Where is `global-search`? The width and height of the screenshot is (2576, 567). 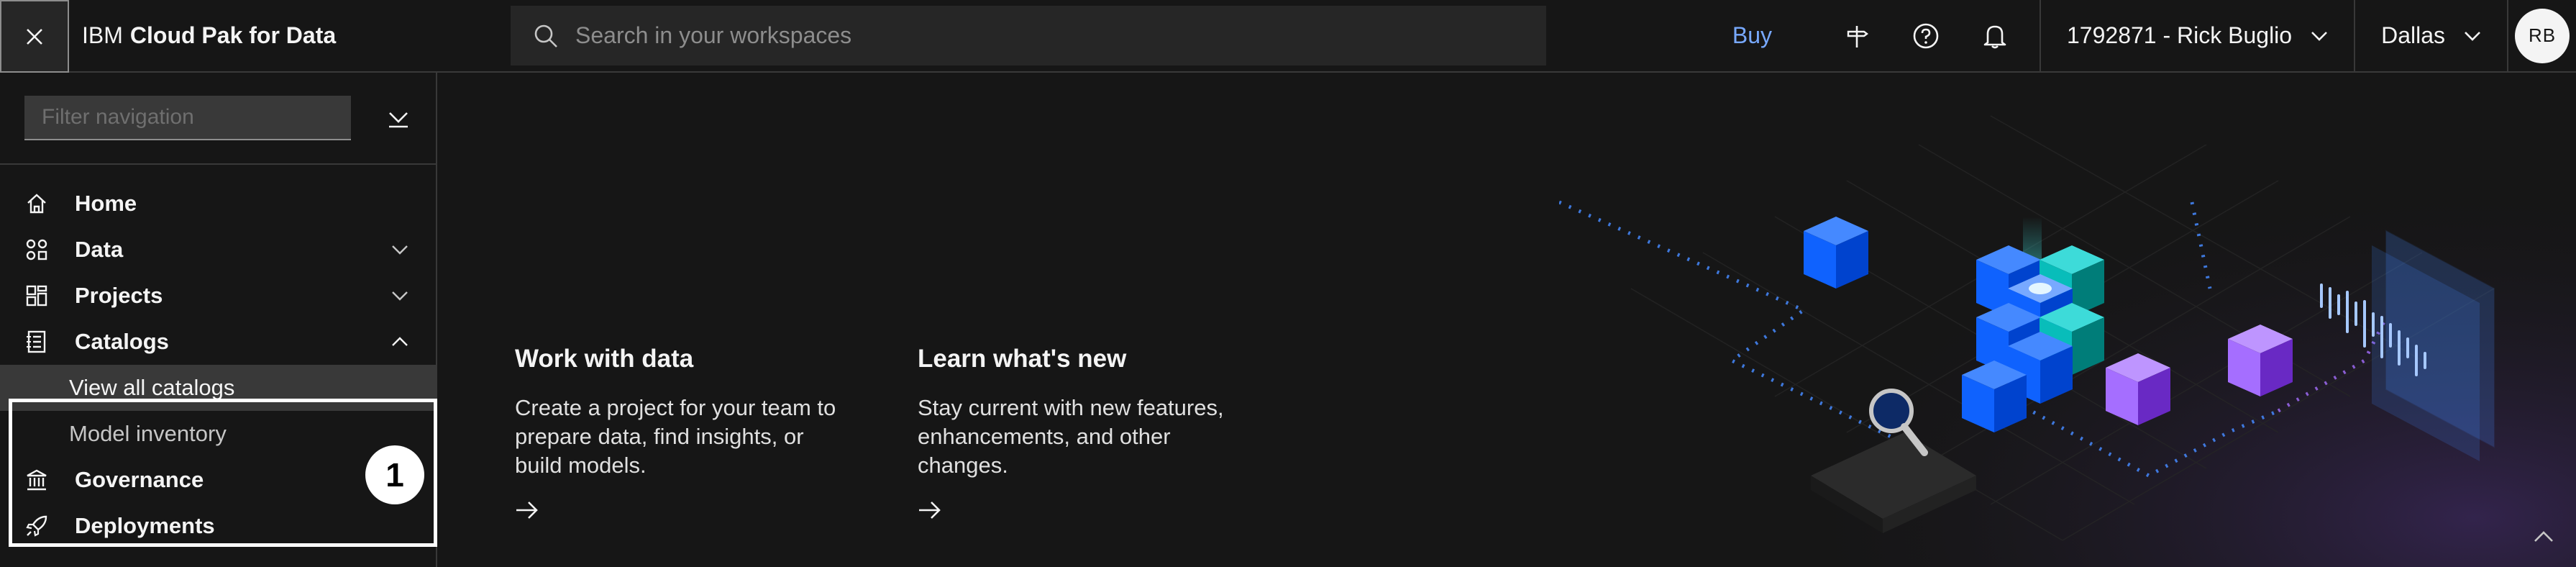 global-search is located at coordinates (1028, 35).